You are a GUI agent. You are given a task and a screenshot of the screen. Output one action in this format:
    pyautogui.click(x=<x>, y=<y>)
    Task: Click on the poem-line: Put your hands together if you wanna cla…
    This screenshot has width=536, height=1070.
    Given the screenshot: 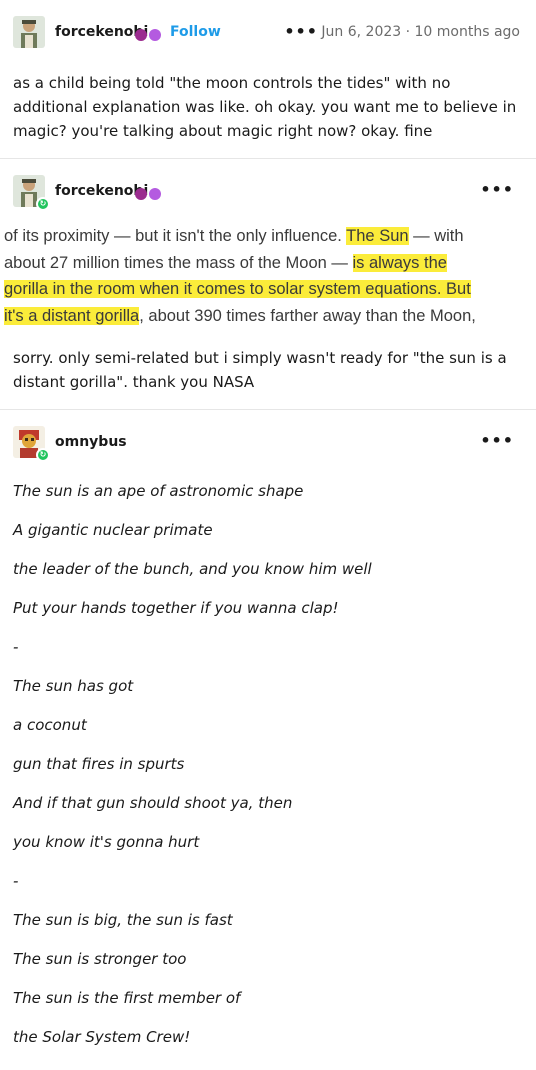 What is the action you would take?
    pyautogui.click(x=176, y=608)
    